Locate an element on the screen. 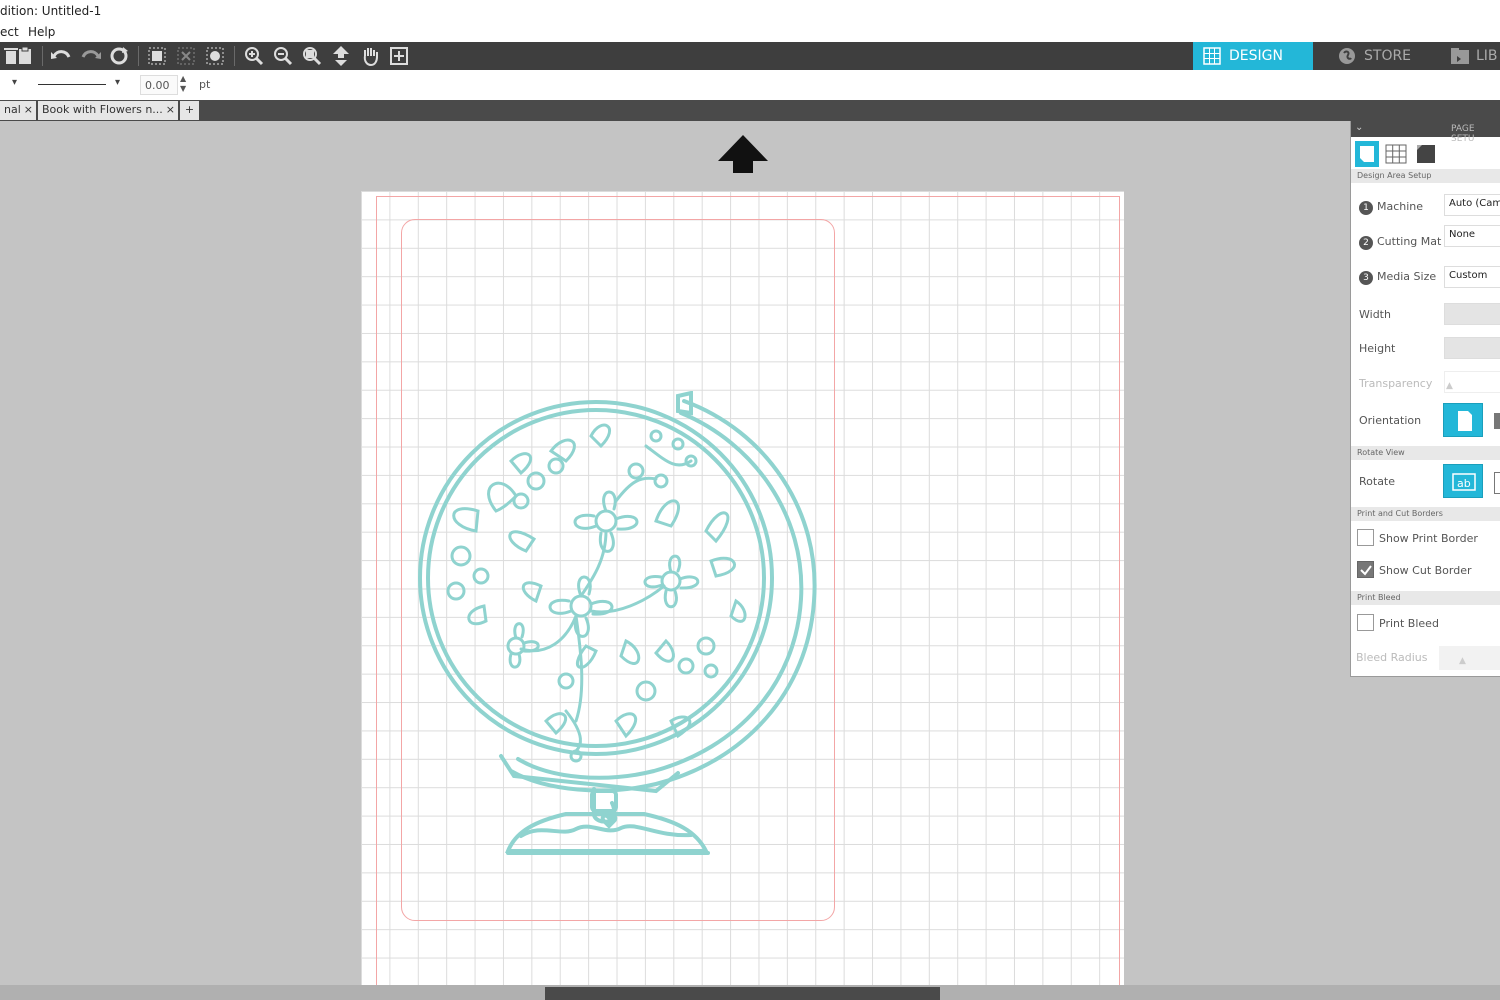  slider-thumb-icon: ▲ is located at coordinates (1449, 386).